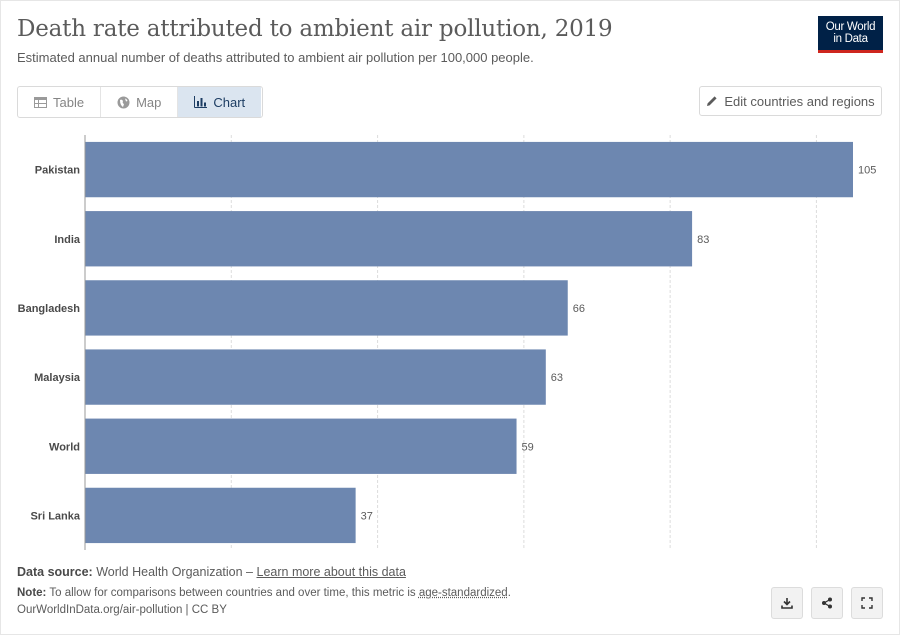 This screenshot has height=635, width=900. Describe the element at coordinates (64, 447) in the screenshot. I see `category-label: World` at that location.